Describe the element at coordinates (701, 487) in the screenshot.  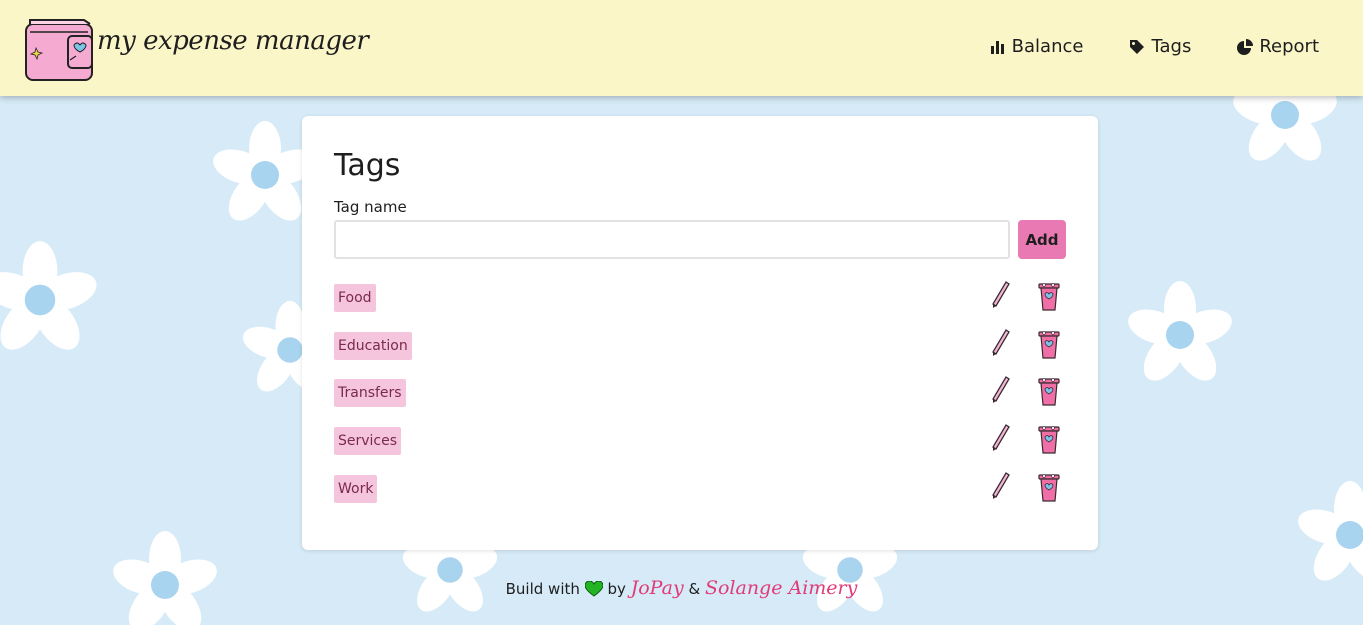
I see `tag-row: Work` at that location.